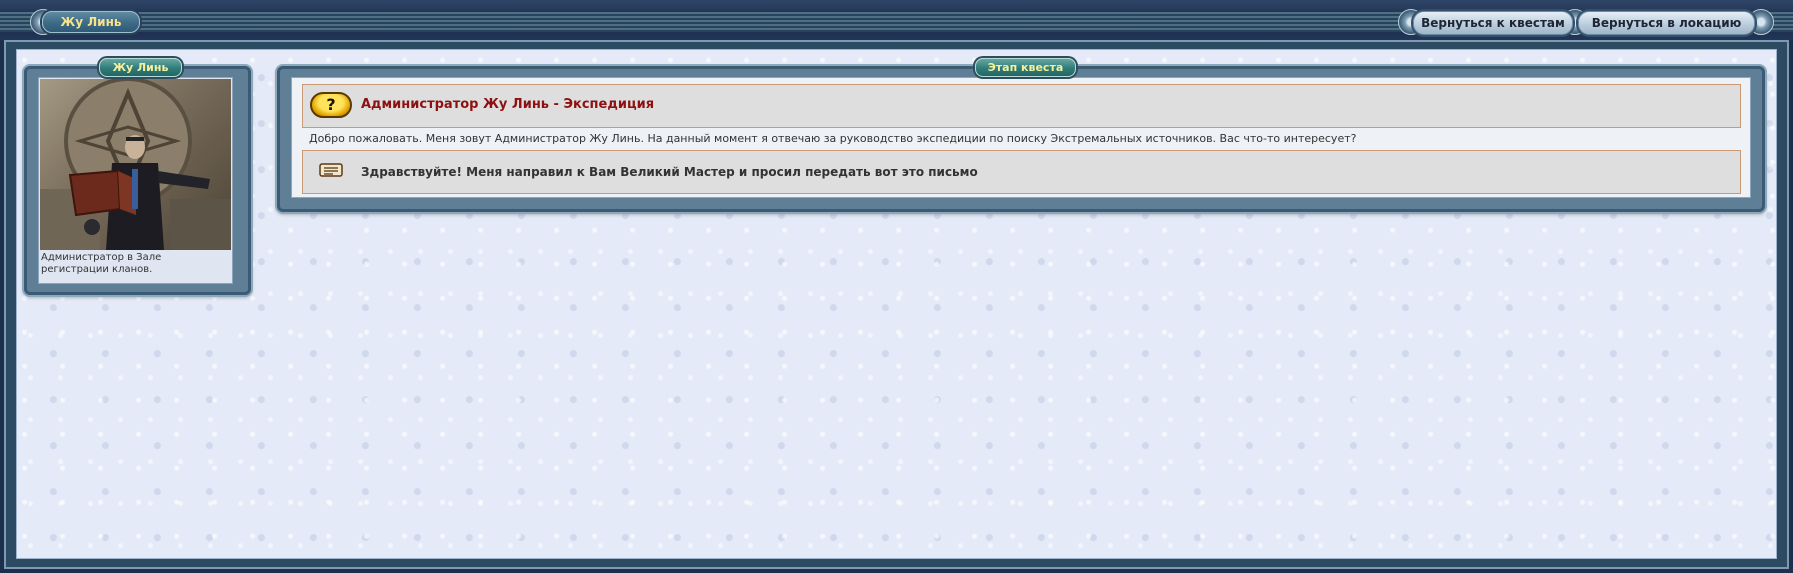 This screenshot has height=573, width=1793. I want to click on quest-stage-tab: Этап квеста, so click(1025, 67).